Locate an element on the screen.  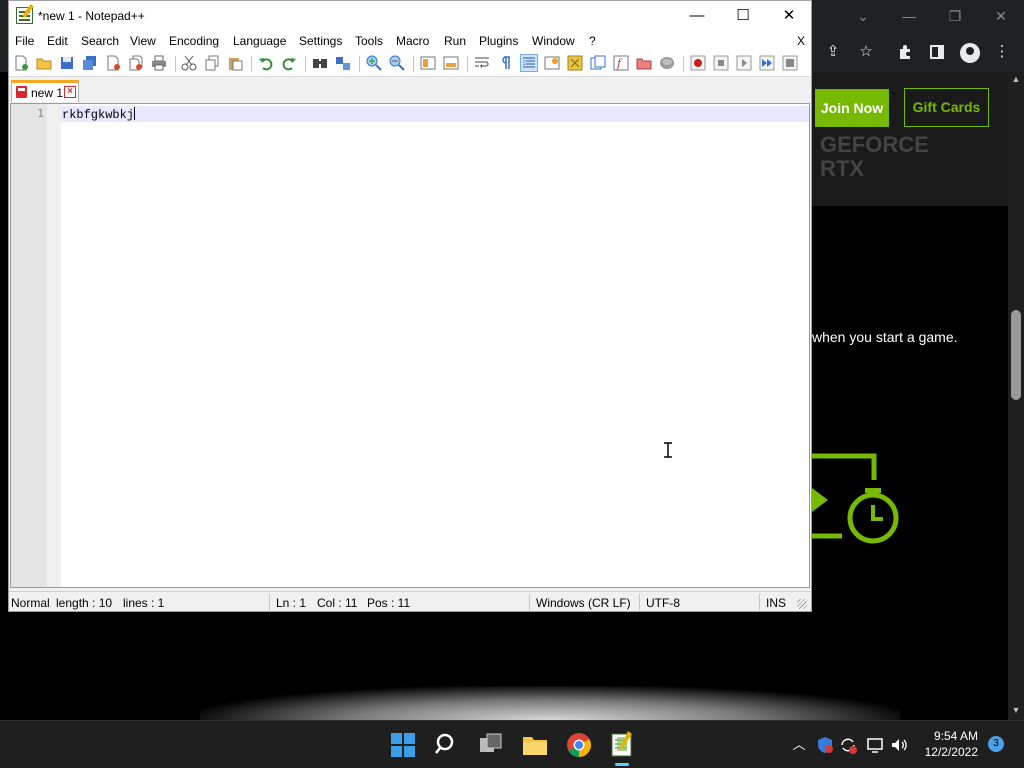
menu-run: Run is located at coordinates (455, 41).